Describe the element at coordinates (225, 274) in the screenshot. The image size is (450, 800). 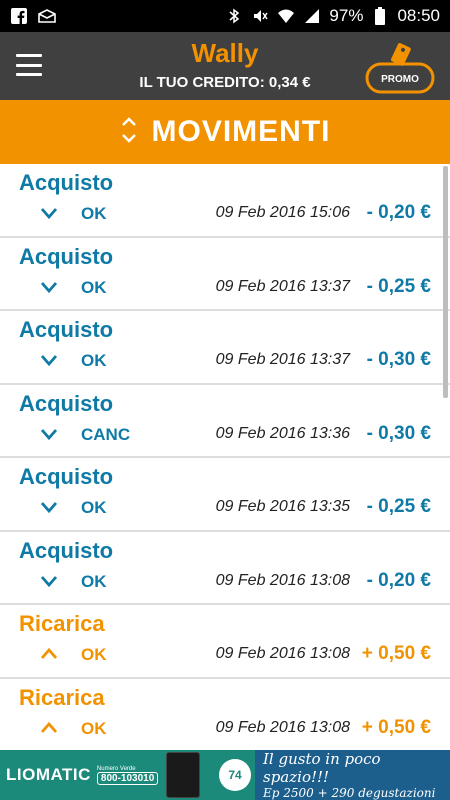
I see `transaction-row: Acquisto OK 09 Feb 2016 13:37 - 0,25 €` at that location.